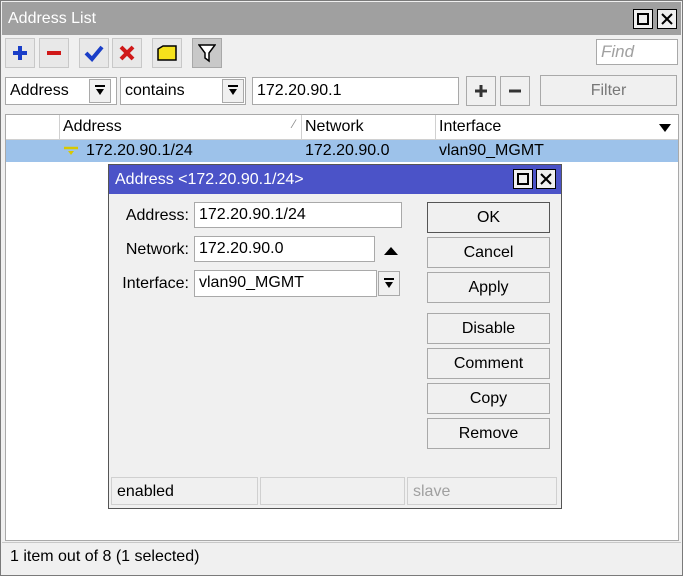  Describe the element at coordinates (488, 363) in the screenshot. I see `comment-button: Comment` at that location.